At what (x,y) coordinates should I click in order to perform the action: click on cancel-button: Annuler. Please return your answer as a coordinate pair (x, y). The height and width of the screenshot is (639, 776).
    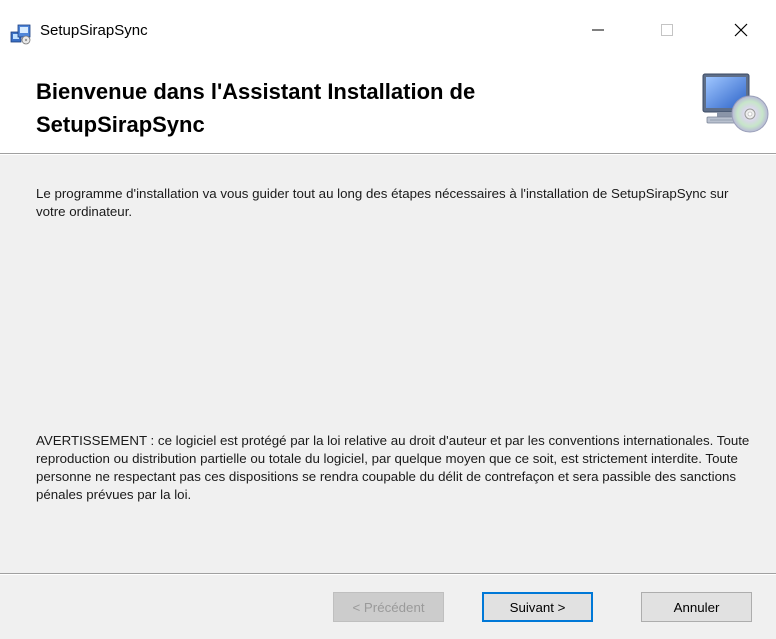
    Looking at the image, I should click on (696, 607).